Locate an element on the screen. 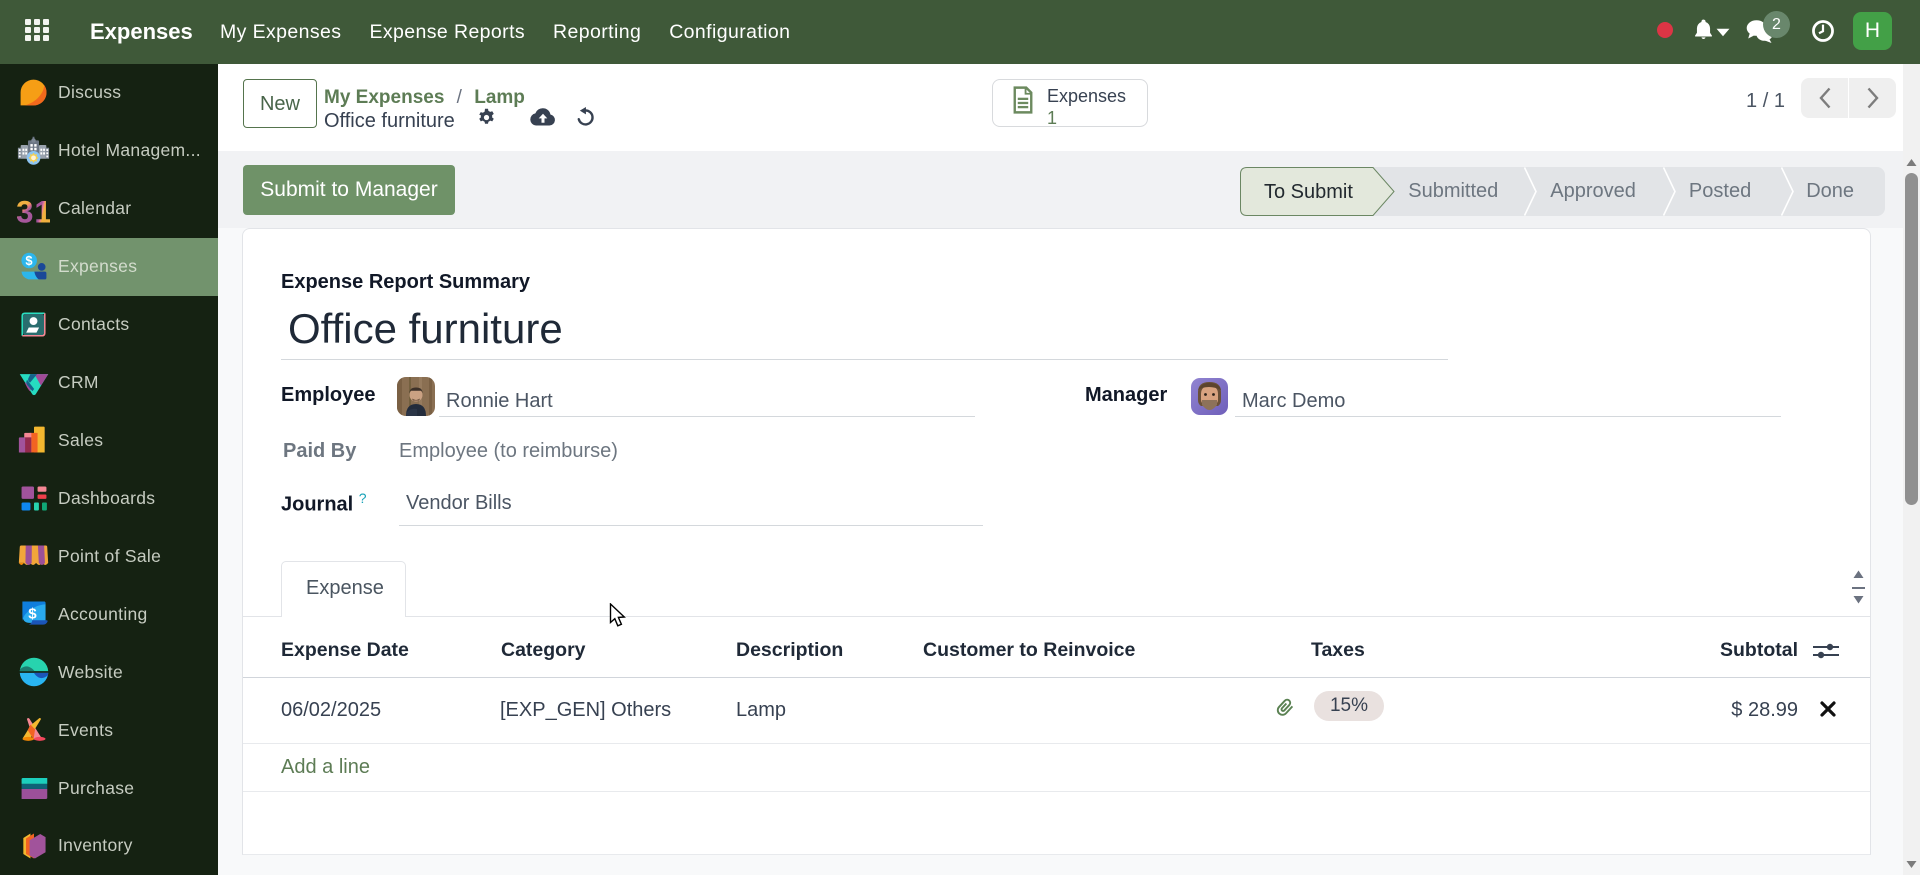 This screenshot has width=1920, height=875. svg-text: 1 is located at coordinates (42, 210).